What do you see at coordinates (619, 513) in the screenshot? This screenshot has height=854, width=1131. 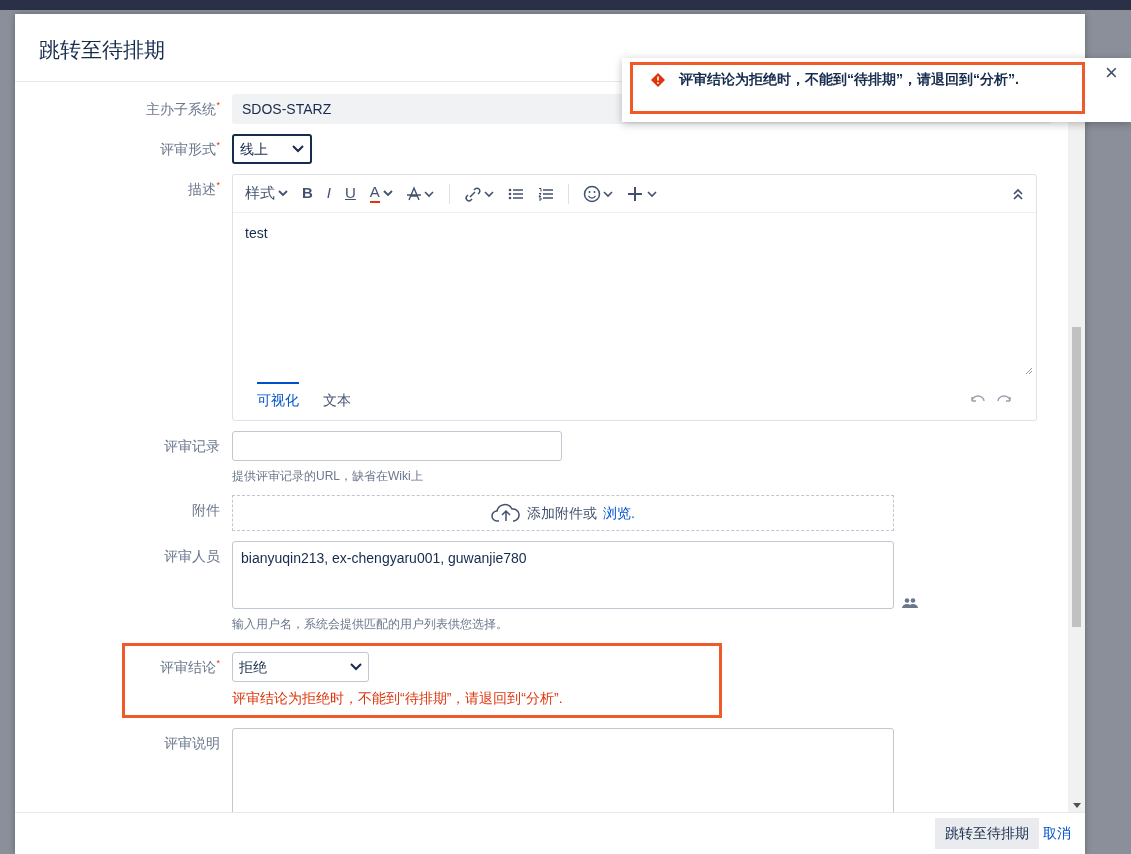 I see `browse-link: 浏览.` at bounding box center [619, 513].